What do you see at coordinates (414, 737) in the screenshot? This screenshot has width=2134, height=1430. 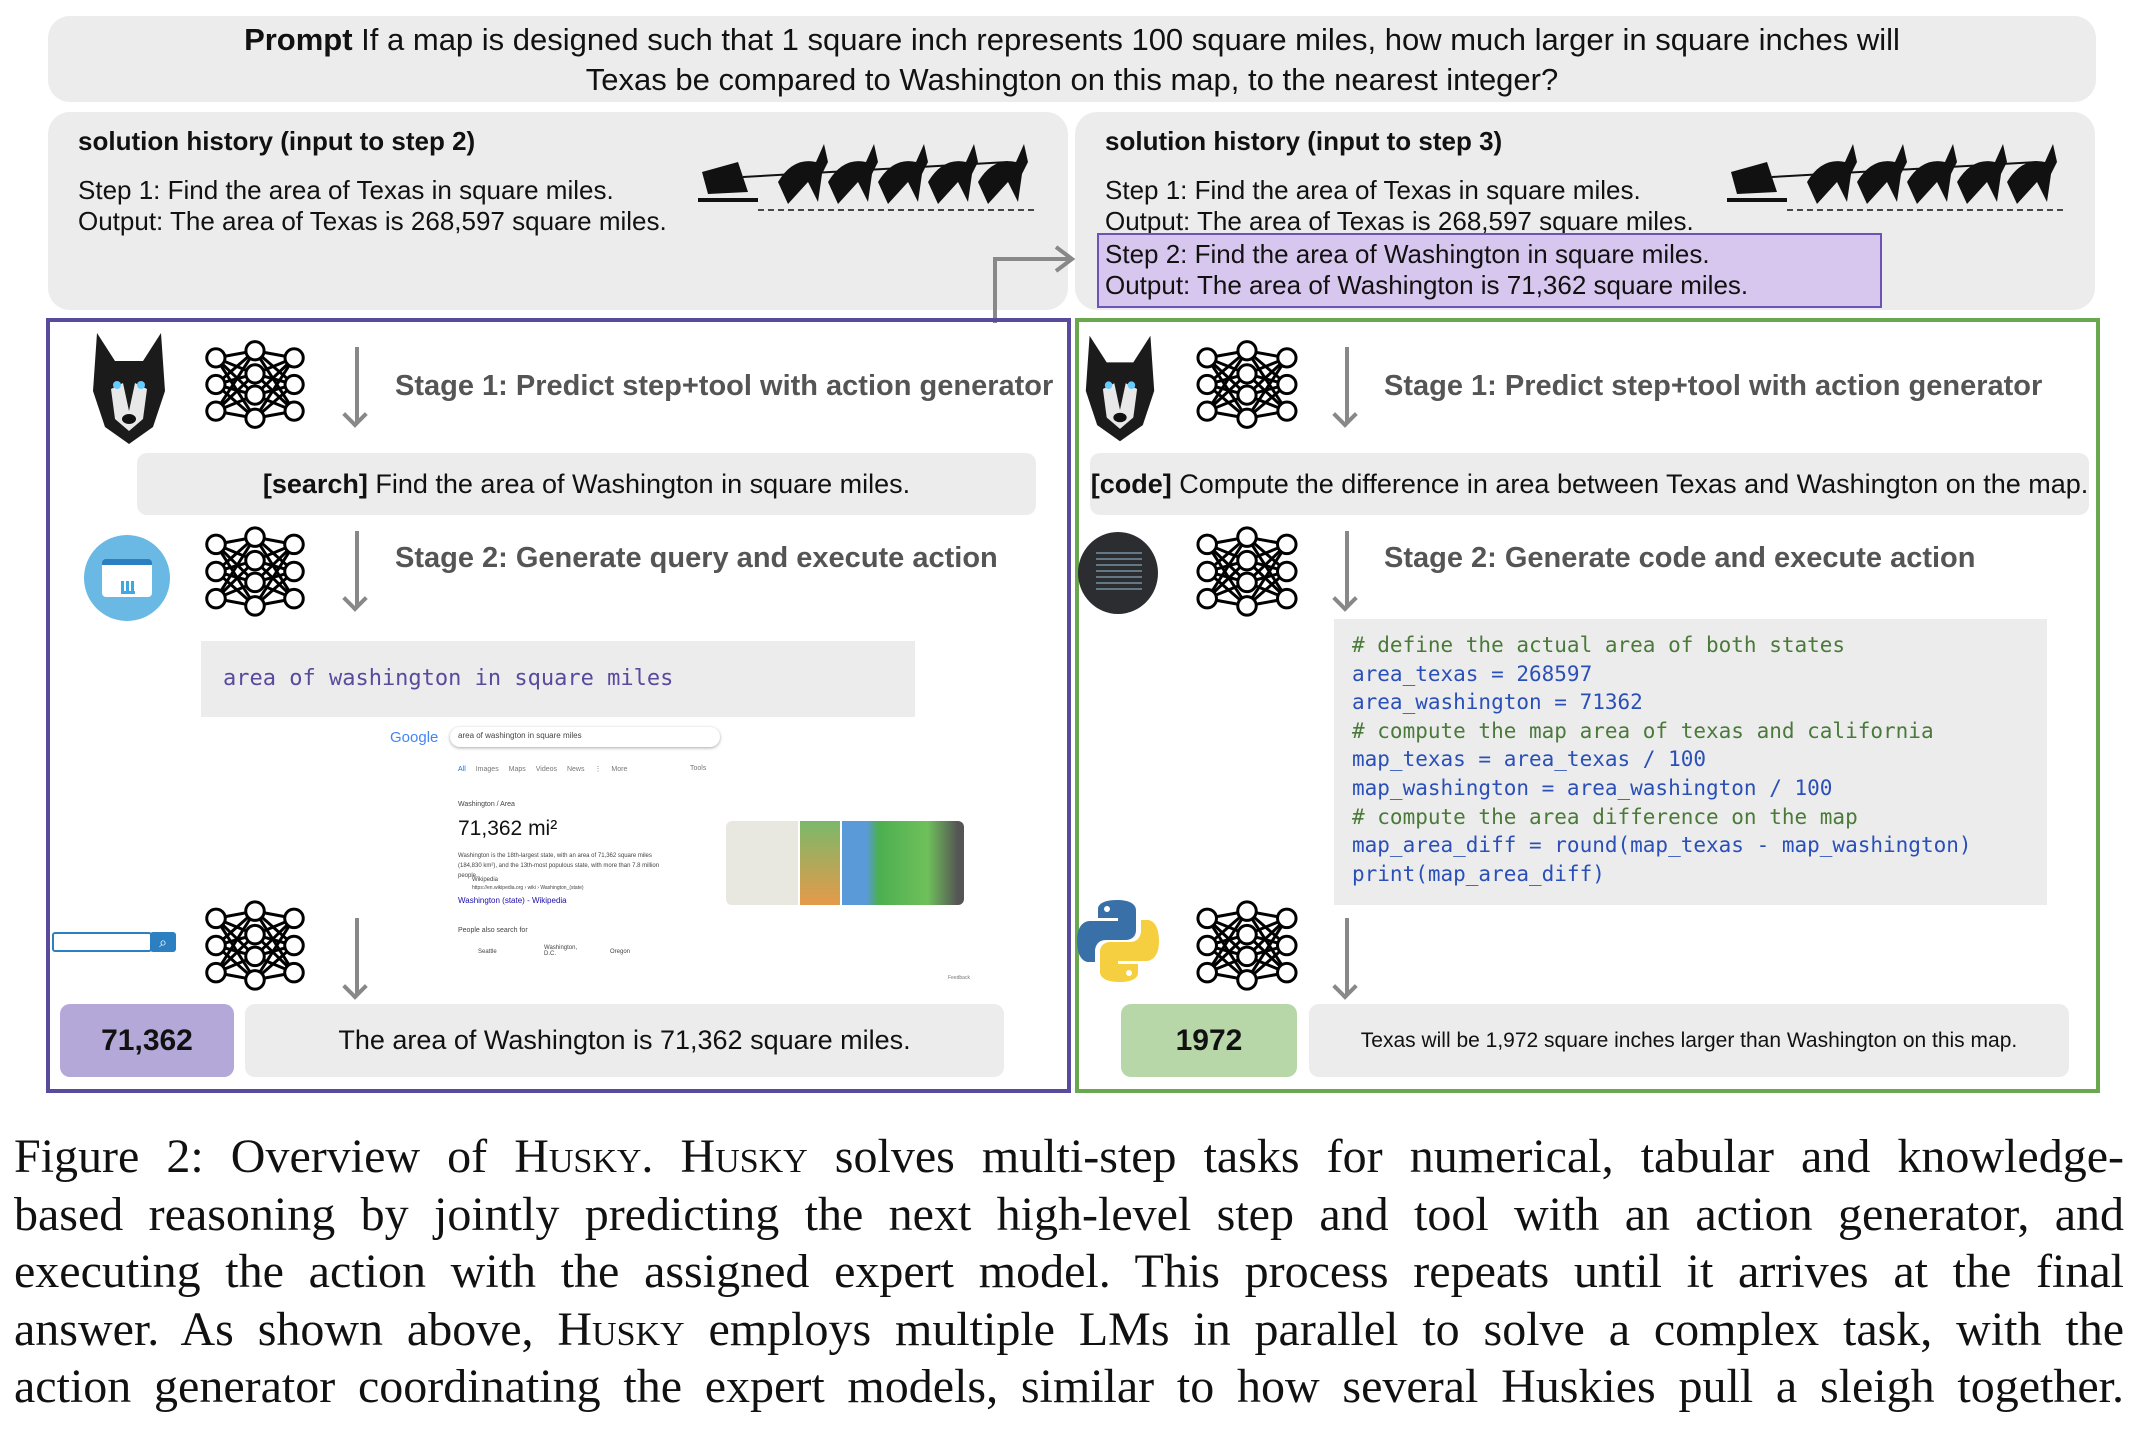 I see `google-logo: Google` at bounding box center [414, 737].